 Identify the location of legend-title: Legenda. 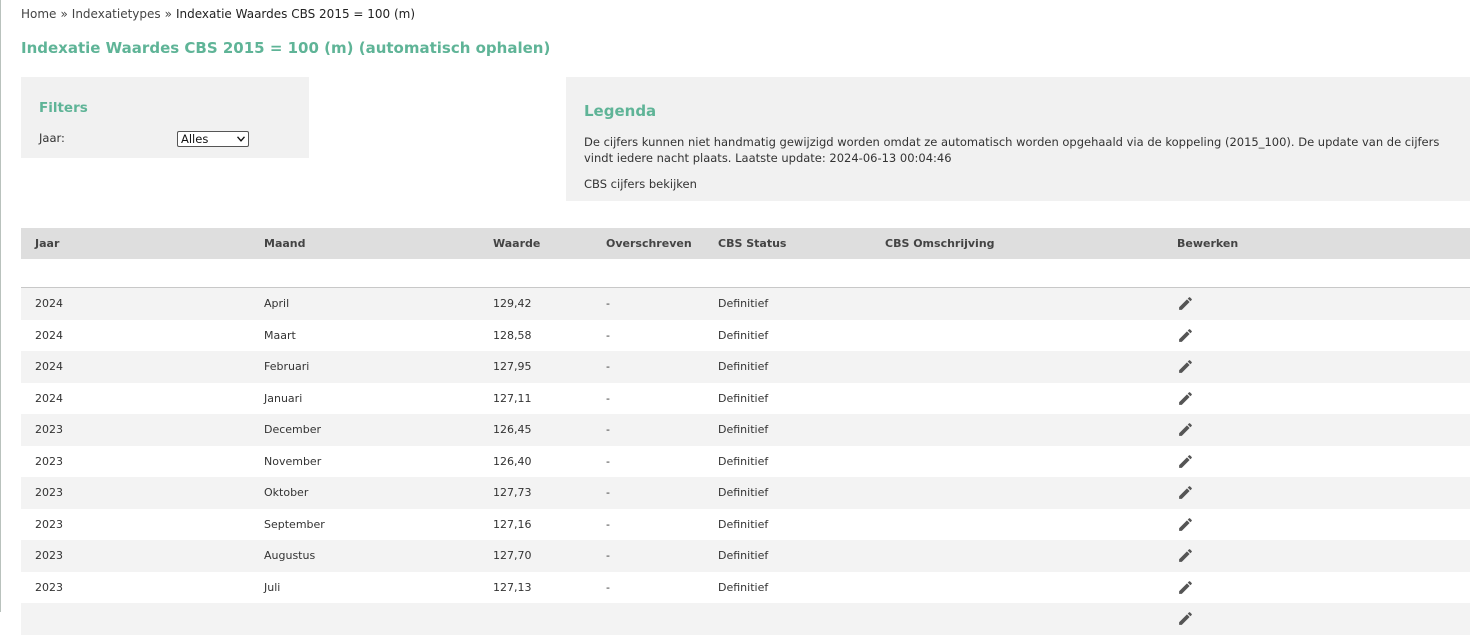
(620, 111).